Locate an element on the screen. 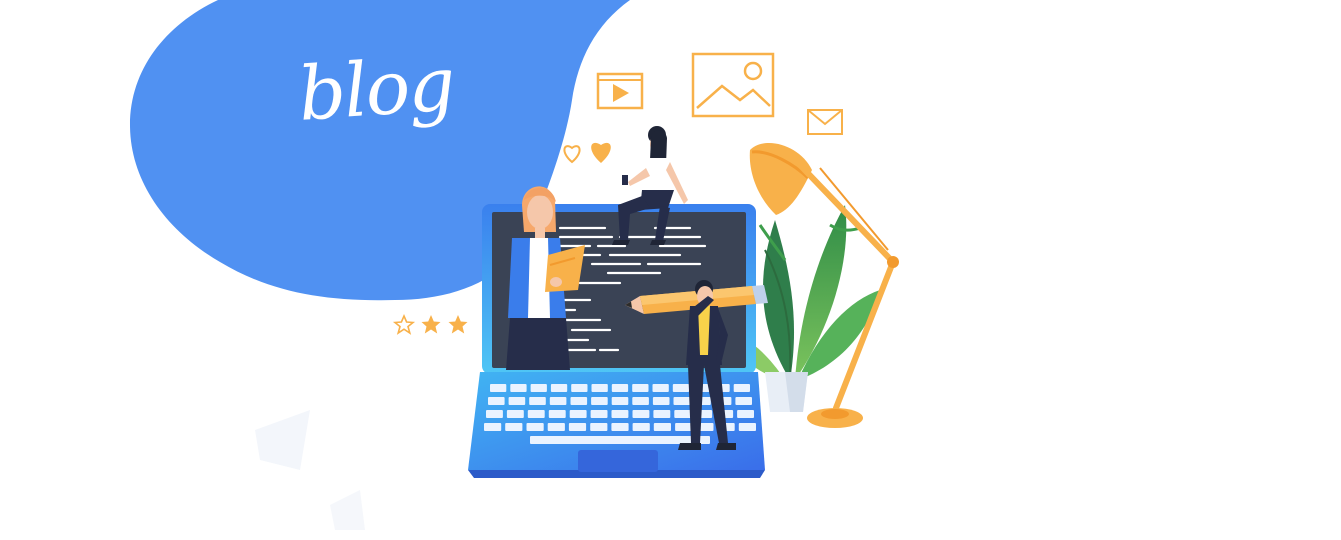 Image resolution: width=1341 pixels, height=540 pixels. video-play-icon is located at coordinates (620, 91).